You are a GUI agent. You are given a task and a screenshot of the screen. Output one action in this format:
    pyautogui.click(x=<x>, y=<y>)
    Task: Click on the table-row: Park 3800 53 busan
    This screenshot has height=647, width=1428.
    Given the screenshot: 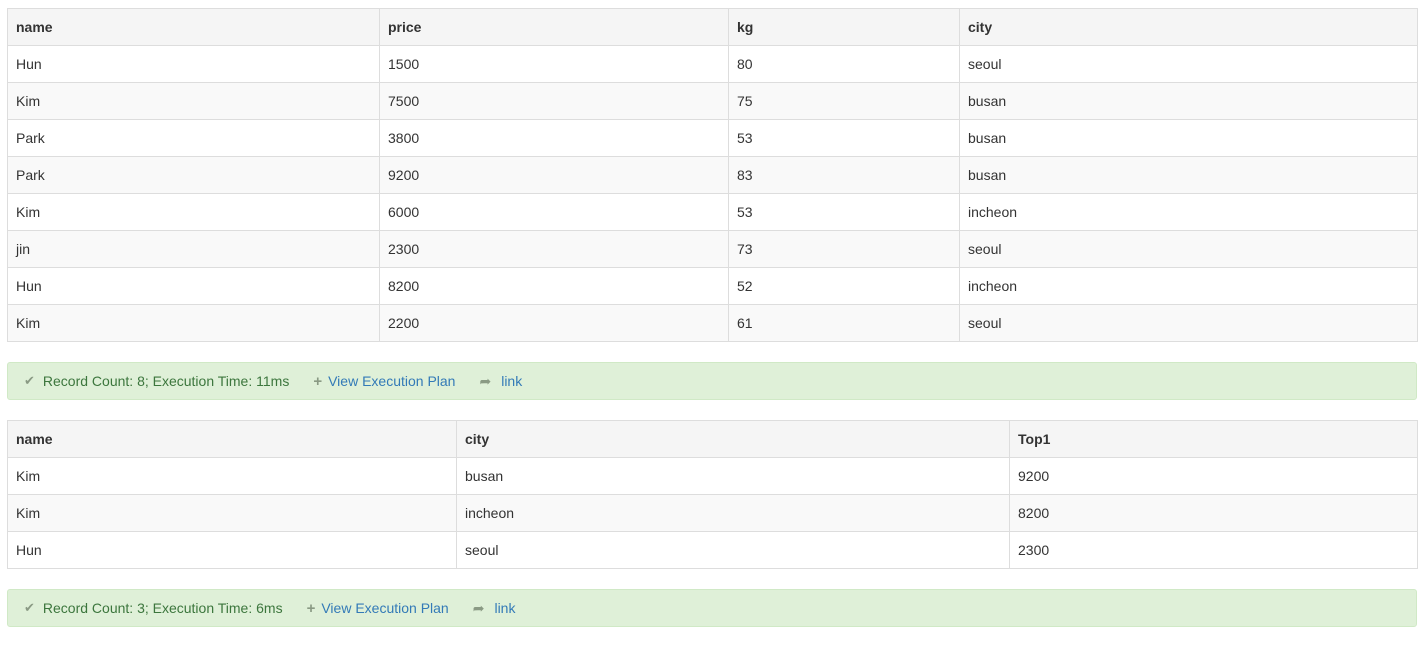 What is the action you would take?
    pyautogui.click(x=712, y=138)
    